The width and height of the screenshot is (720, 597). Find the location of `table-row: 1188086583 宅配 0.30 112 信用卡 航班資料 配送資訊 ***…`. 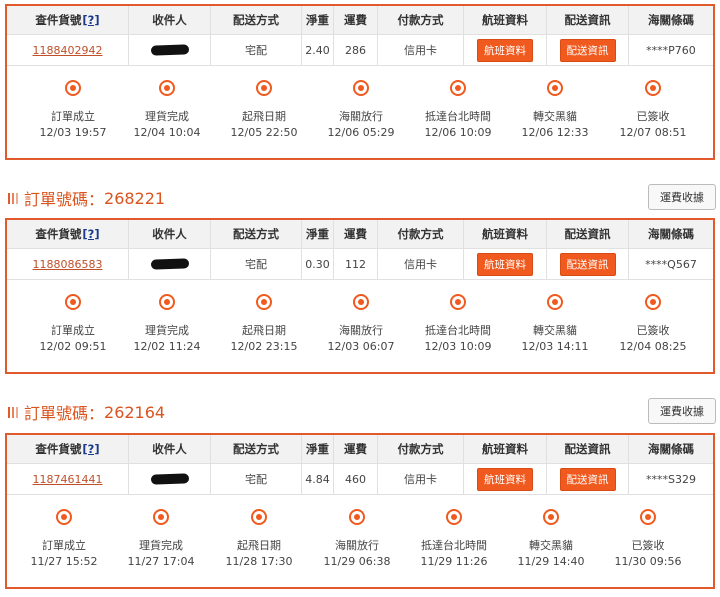

table-row: 1188086583 宅配 0.30 112 信用卡 航班資料 配送資訊 ***… is located at coordinates (360, 264).